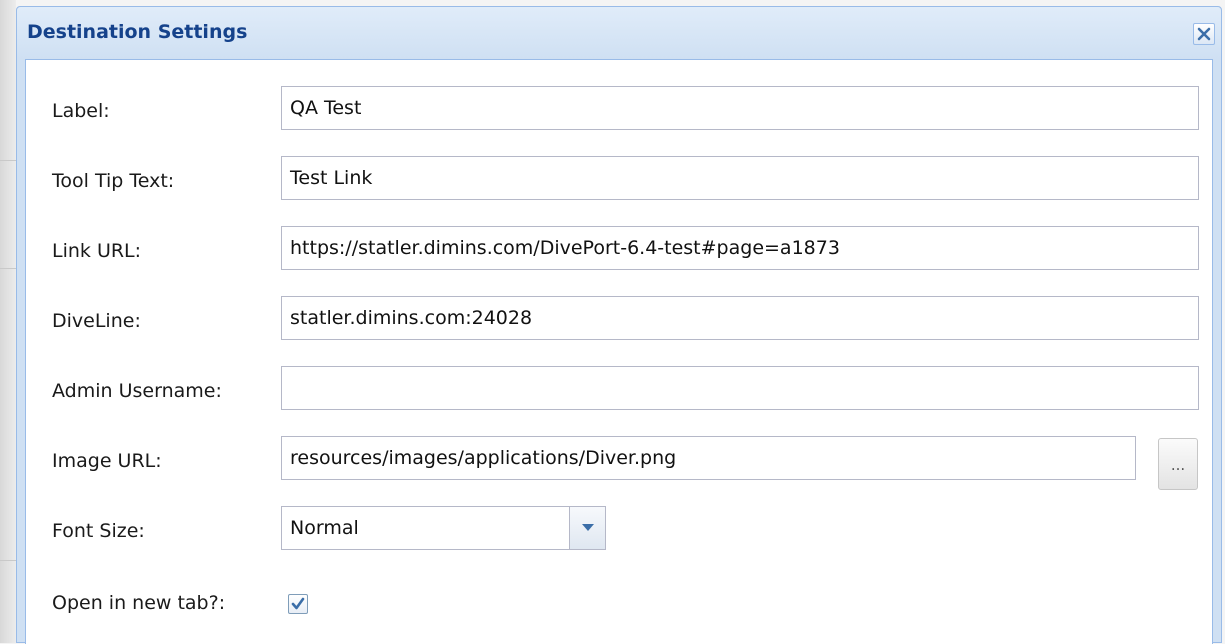  I want to click on label-input: QA Test, so click(740, 108).